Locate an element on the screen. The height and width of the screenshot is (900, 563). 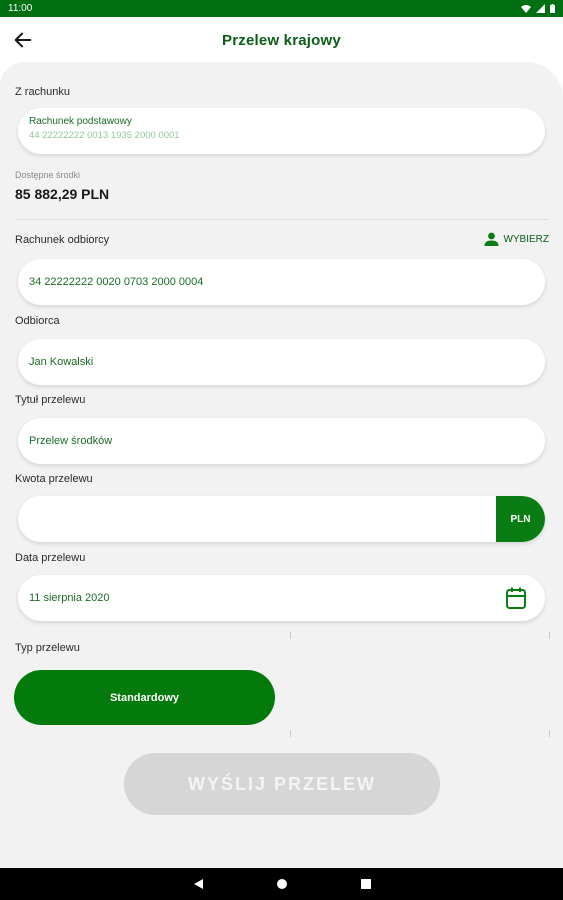
date-label: Data przelewu is located at coordinates (50, 558).